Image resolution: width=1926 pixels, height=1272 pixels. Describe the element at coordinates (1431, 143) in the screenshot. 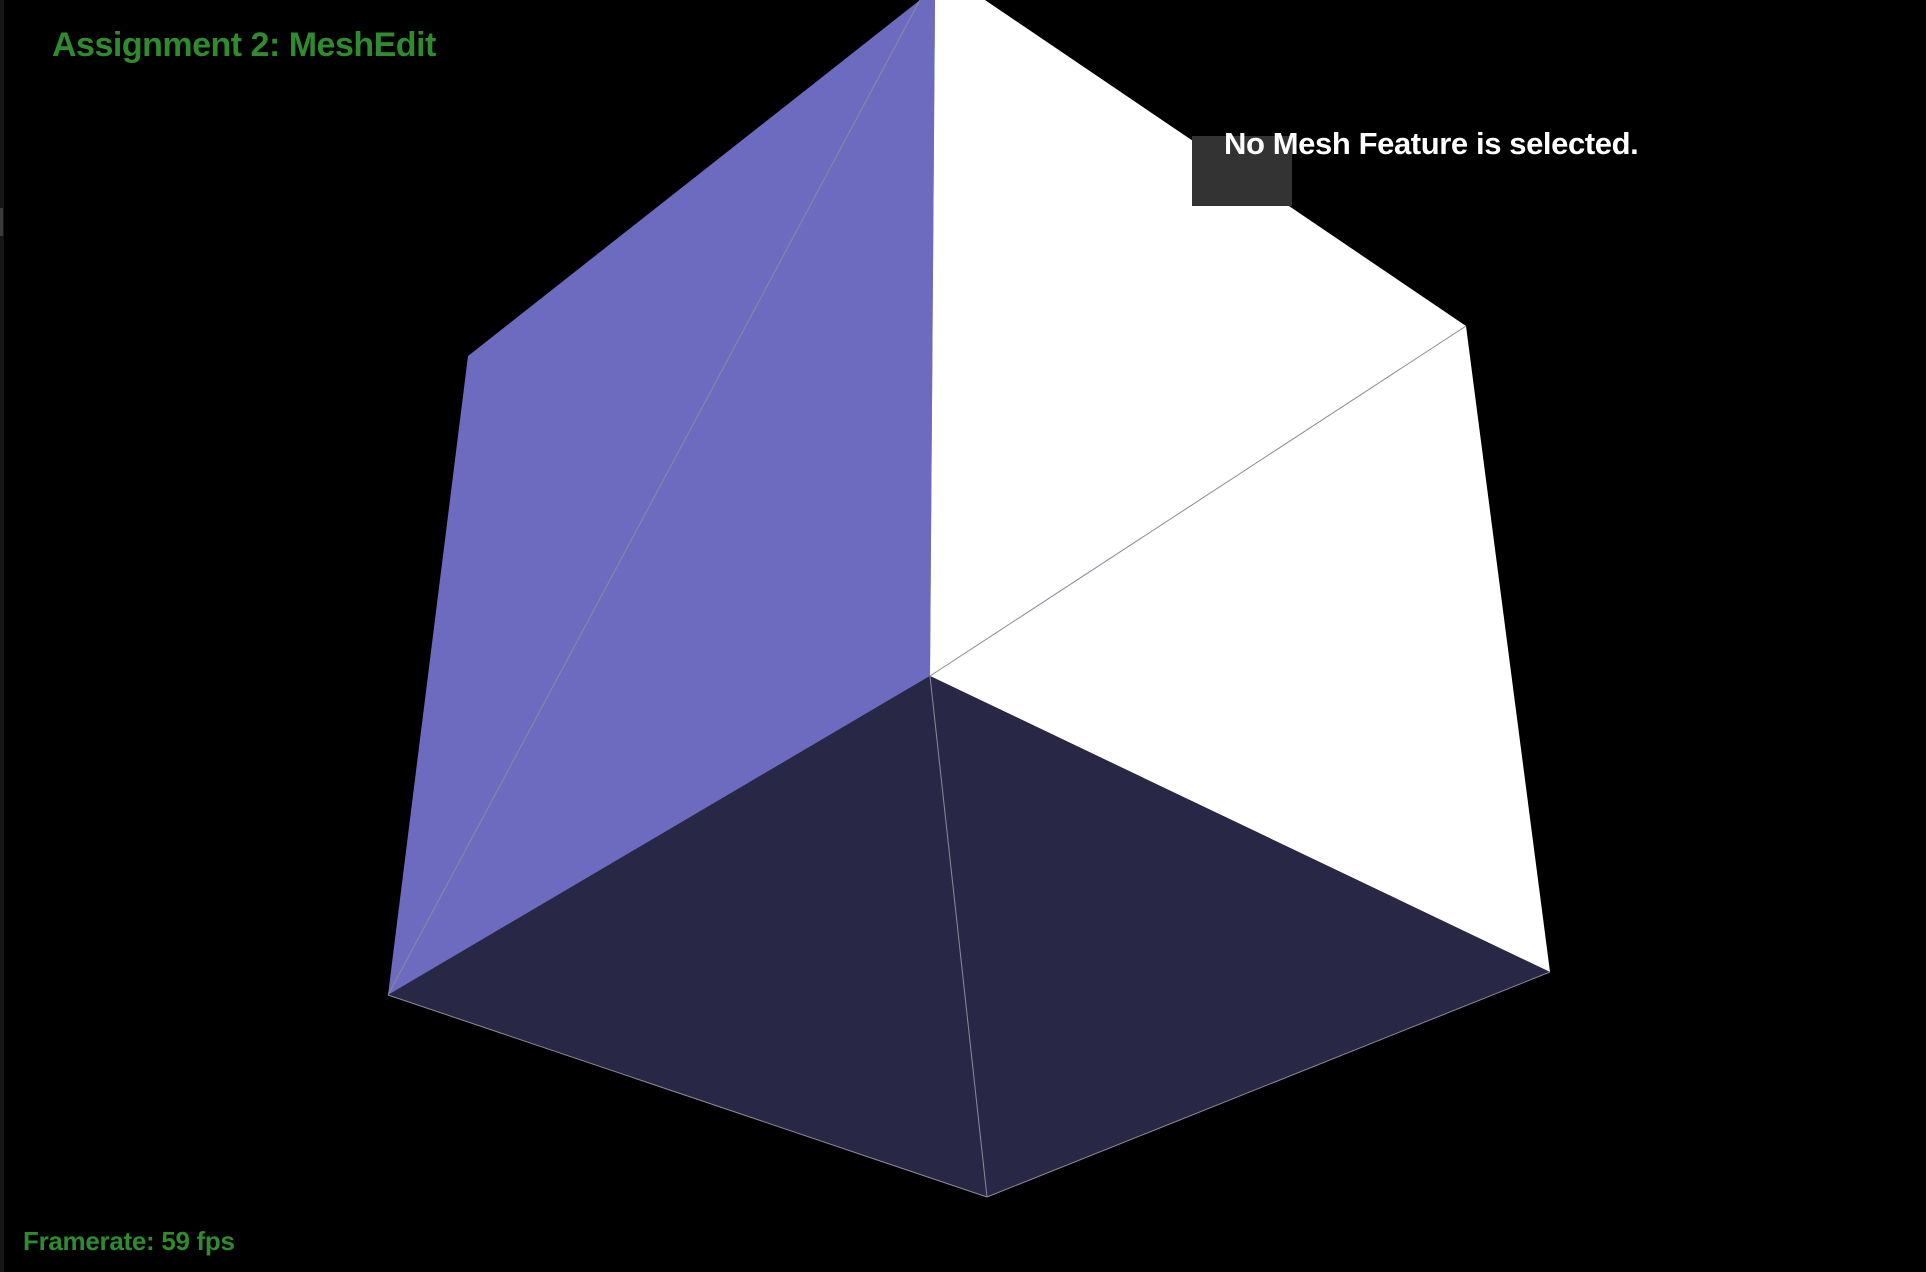

I see `selection-info-text: No Mesh Feature is selected.` at that location.